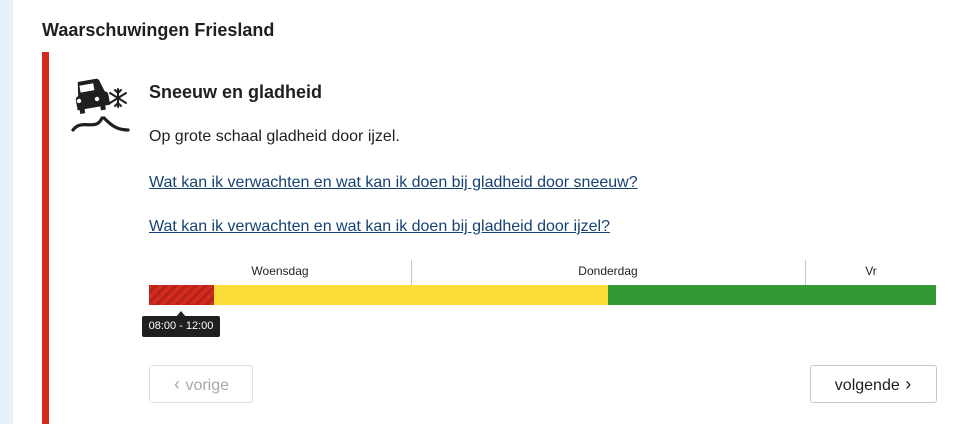 The height and width of the screenshot is (424, 963). What do you see at coordinates (207, 385) in the screenshot?
I see `previous-label: vorige` at bounding box center [207, 385].